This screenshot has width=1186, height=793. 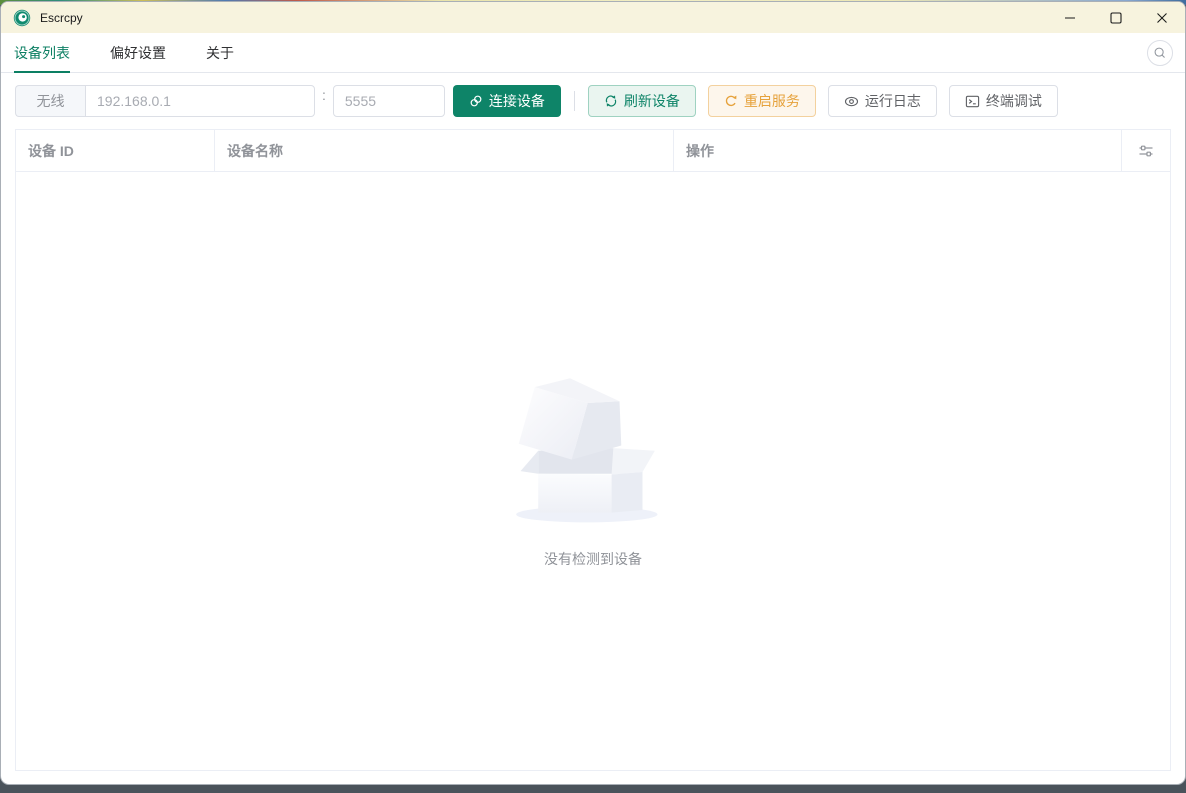 I want to click on device-table-header: 设备 ID 设备名称 操作, so click(x=593, y=151).